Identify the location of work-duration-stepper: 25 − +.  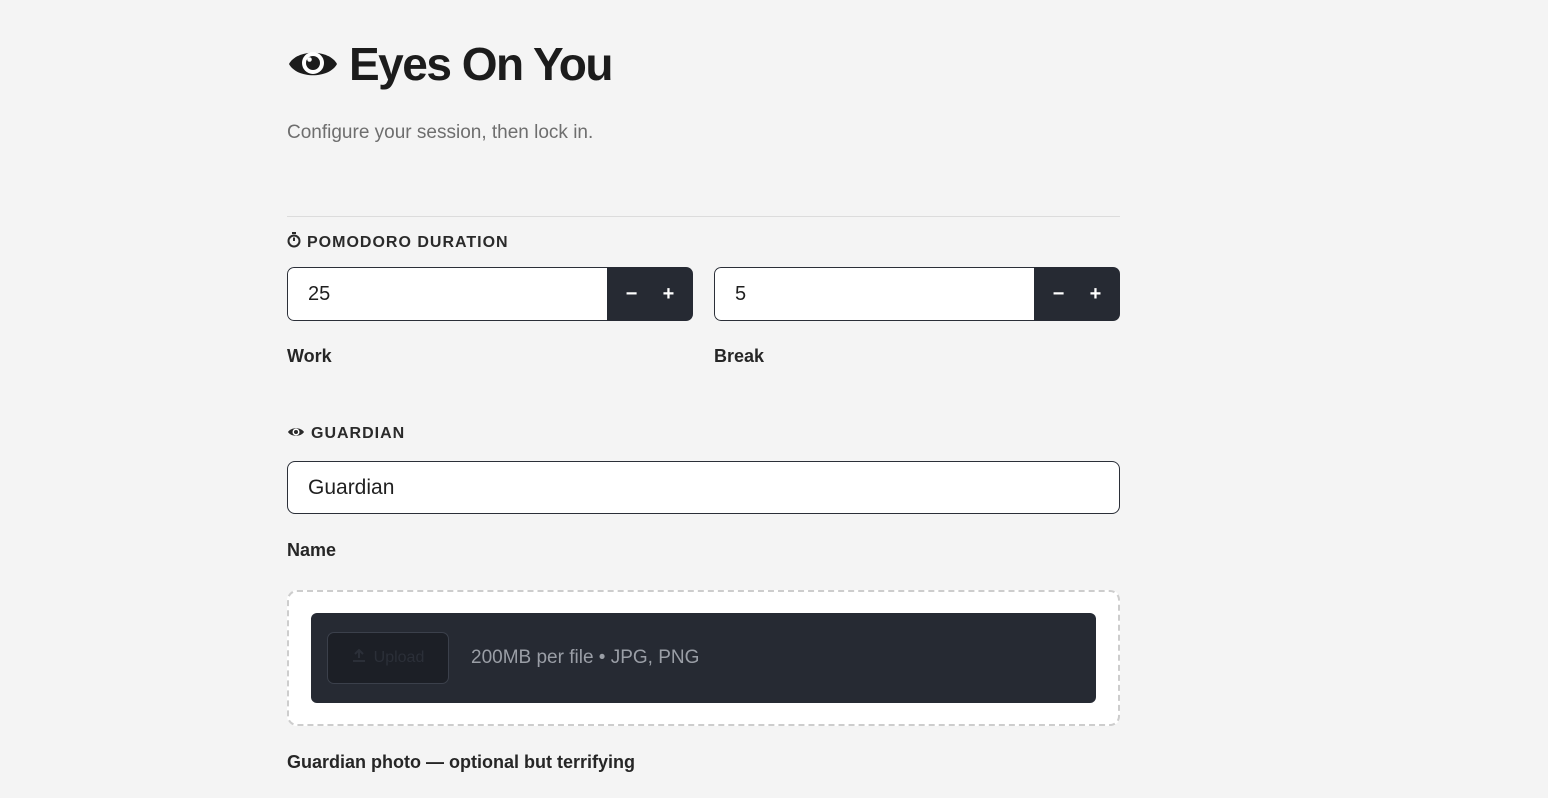
(490, 294).